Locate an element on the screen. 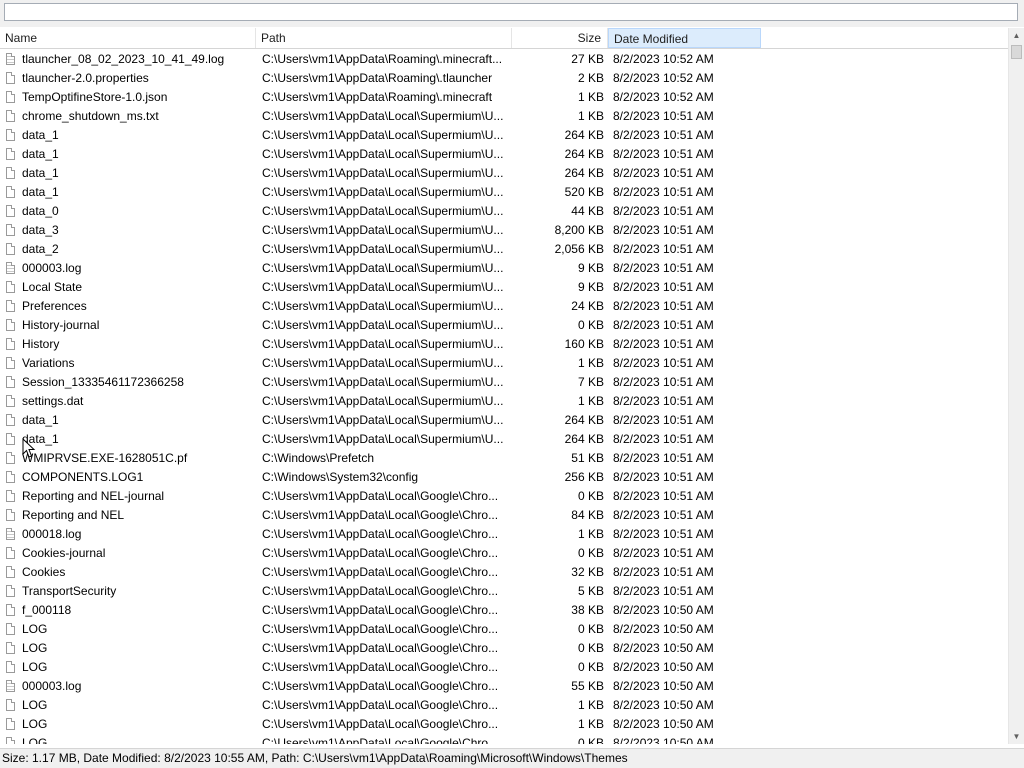 Image resolution: width=1024 pixels, height=768 pixels. file-size: 51 KB is located at coordinates (587, 458).